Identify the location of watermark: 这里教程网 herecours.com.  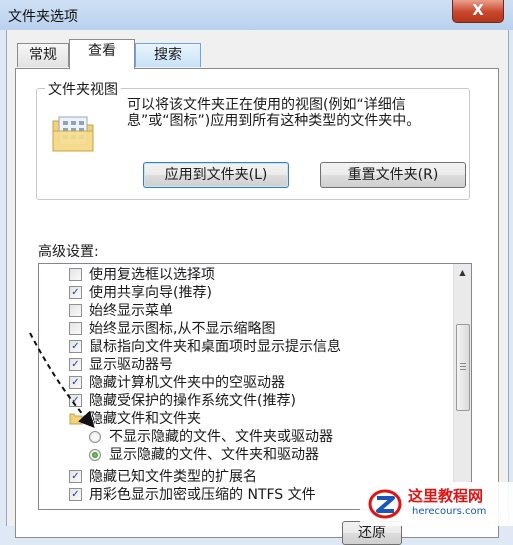
(436, 504).